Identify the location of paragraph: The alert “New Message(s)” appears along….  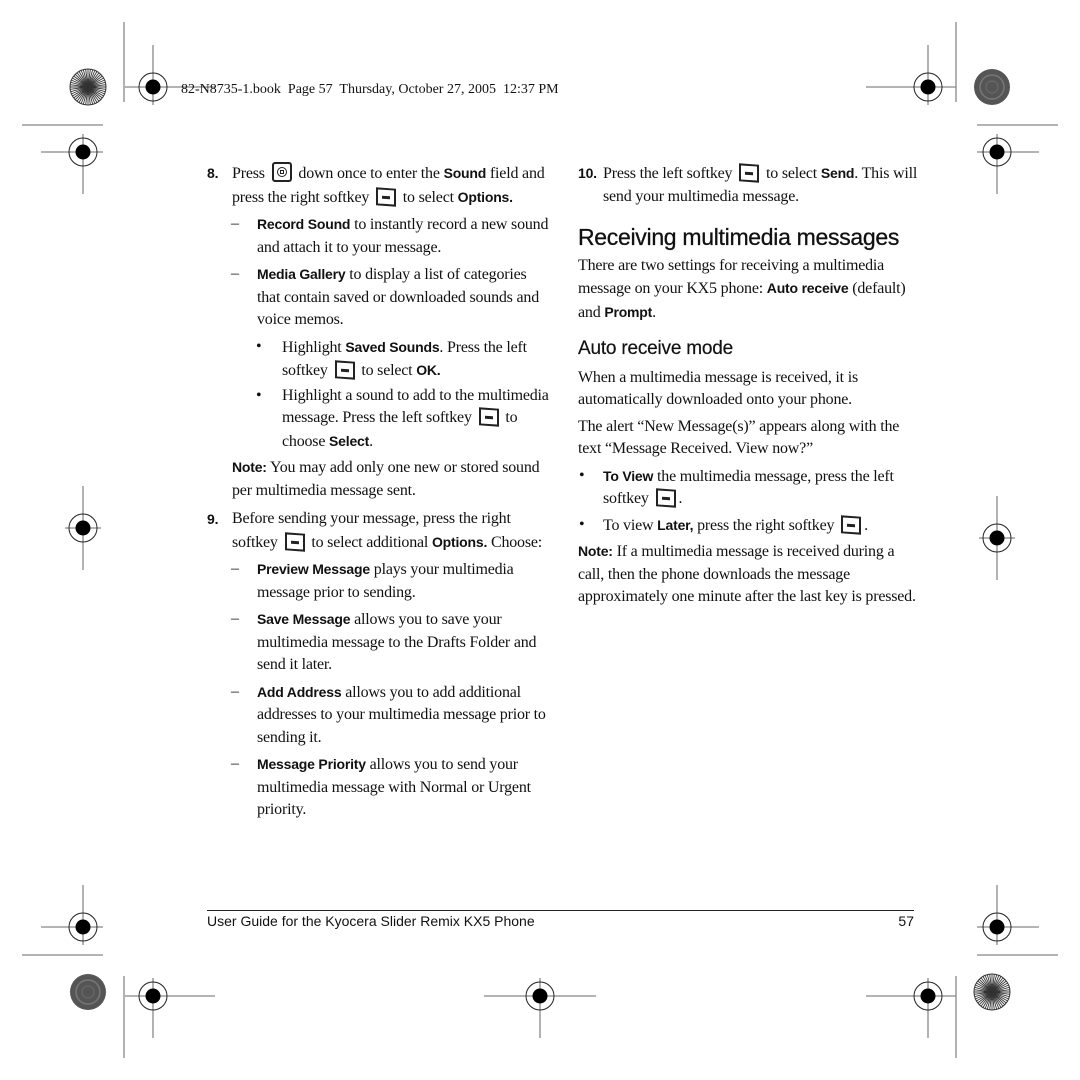
(739, 437).